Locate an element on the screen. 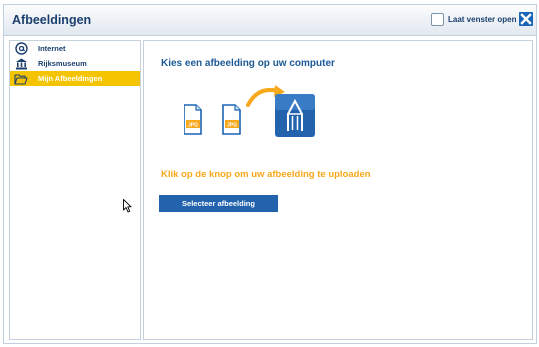 The height and width of the screenshot is (347, 539). keep-window-open-option: Laat venster open is located at coordinates (473, 19).